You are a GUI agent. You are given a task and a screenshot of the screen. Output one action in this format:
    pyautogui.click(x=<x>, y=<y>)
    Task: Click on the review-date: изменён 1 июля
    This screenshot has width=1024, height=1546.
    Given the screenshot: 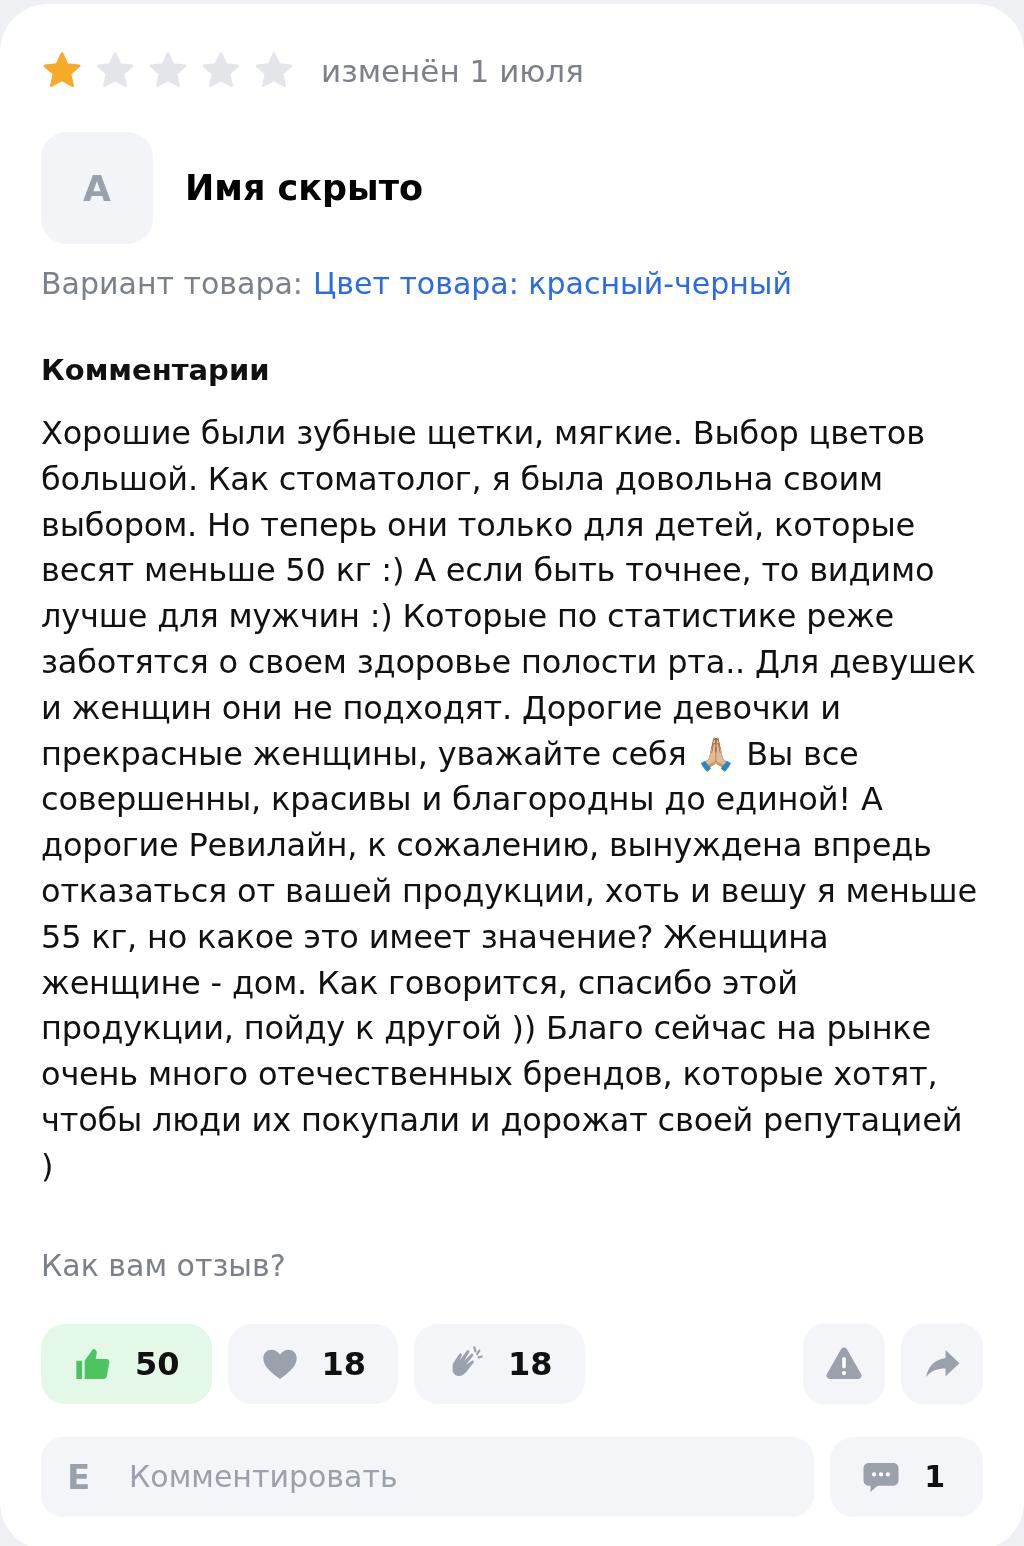 What is the action you would take?
    pyautogui.click(x=452, y=71)
    